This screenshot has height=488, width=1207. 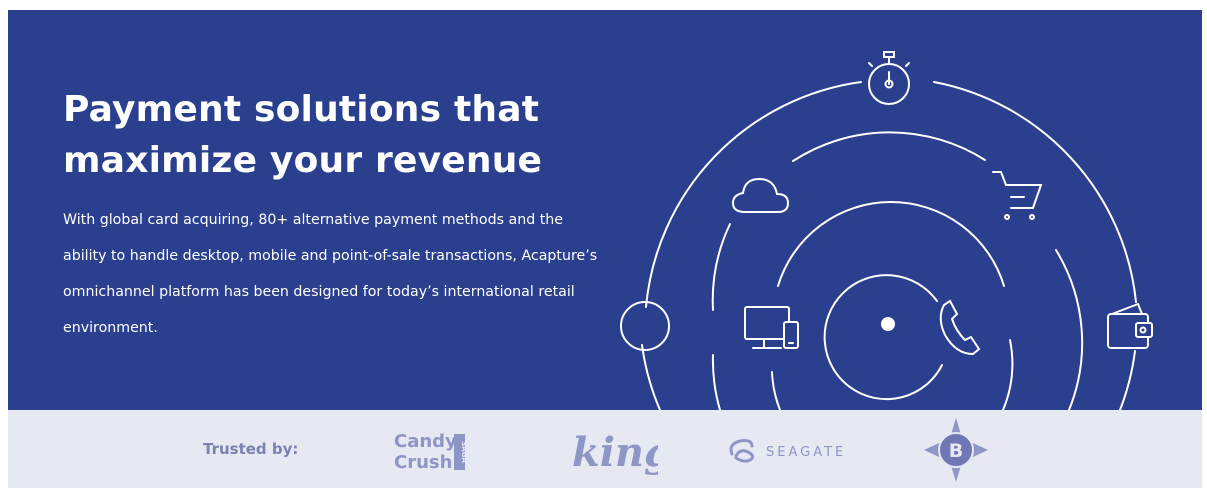 I want to click on candy-crush-logo: Candy Crush SAGA, so click(x=431, y=452).